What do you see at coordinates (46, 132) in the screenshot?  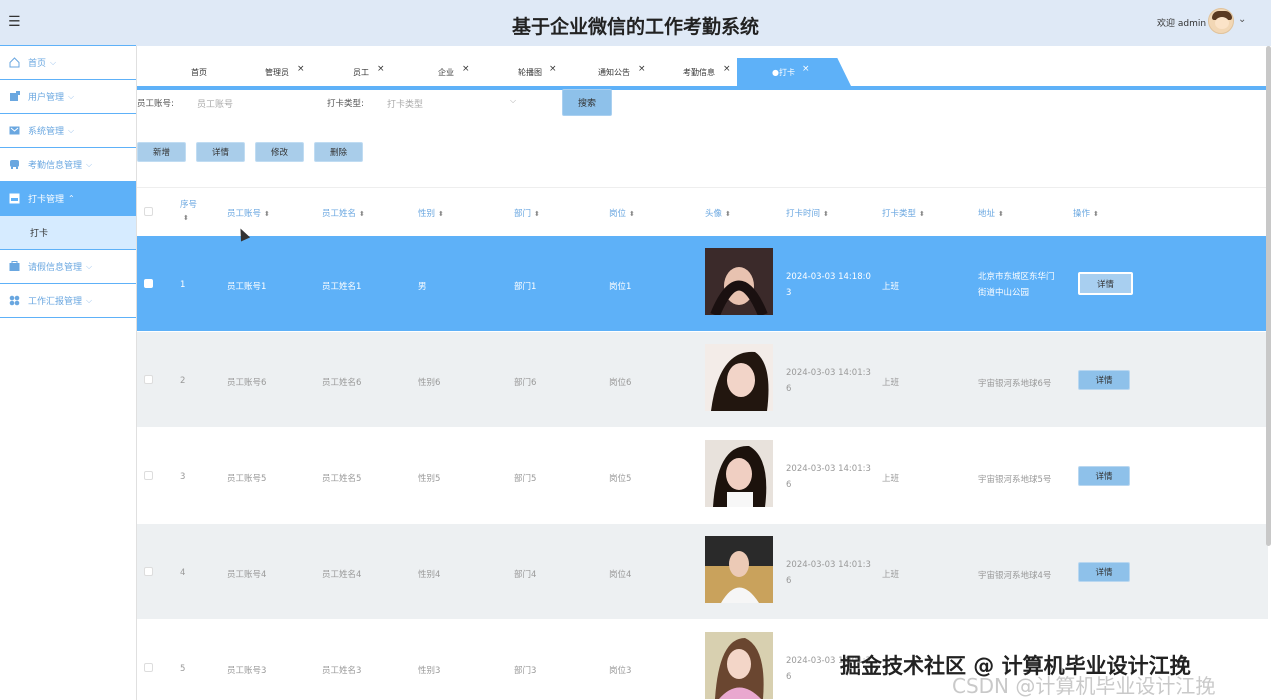 I see `sidebar-item-label: 系统管理` at bounding box center [46, 132].